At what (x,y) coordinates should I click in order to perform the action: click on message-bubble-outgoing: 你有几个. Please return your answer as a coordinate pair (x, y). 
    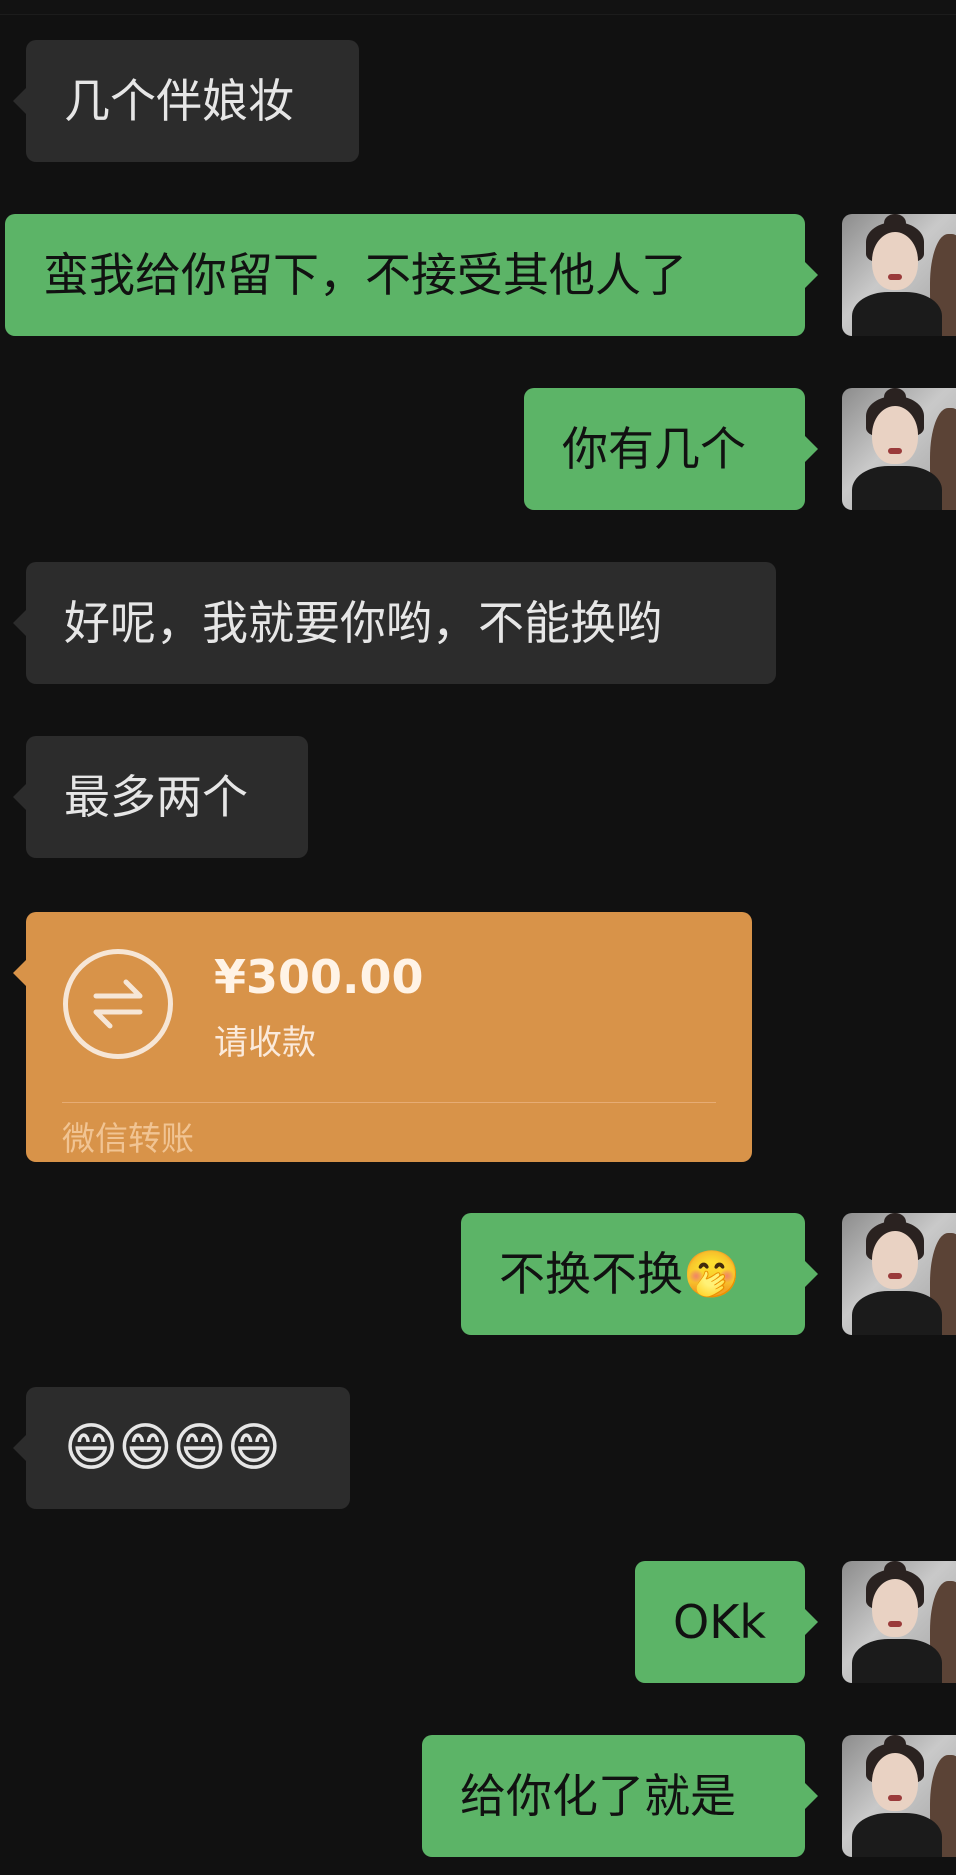
    Looking at the image, I should click on (671, 449).